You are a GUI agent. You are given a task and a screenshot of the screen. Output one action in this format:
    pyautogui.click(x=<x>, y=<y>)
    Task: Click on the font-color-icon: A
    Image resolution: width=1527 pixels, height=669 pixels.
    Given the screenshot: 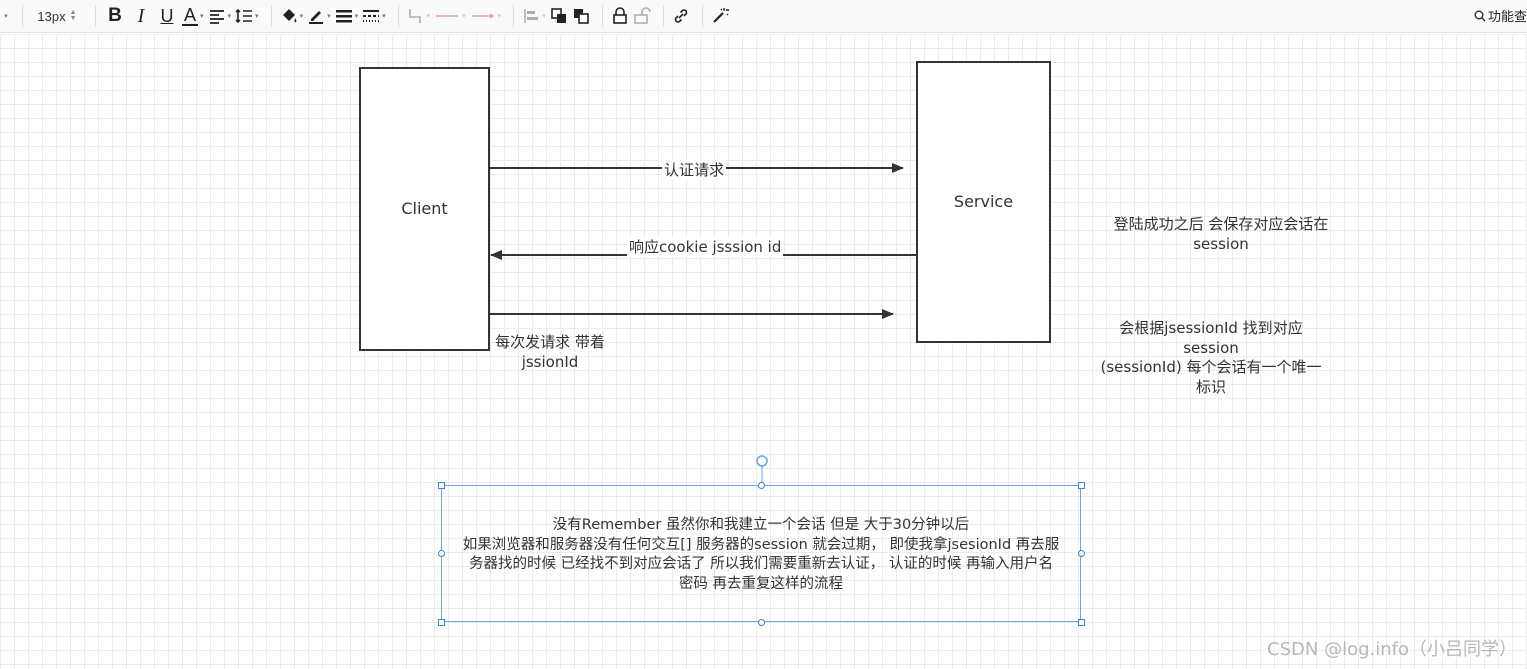 What is the action you would take?
    pyautogui.click(x=190, y=15)
    